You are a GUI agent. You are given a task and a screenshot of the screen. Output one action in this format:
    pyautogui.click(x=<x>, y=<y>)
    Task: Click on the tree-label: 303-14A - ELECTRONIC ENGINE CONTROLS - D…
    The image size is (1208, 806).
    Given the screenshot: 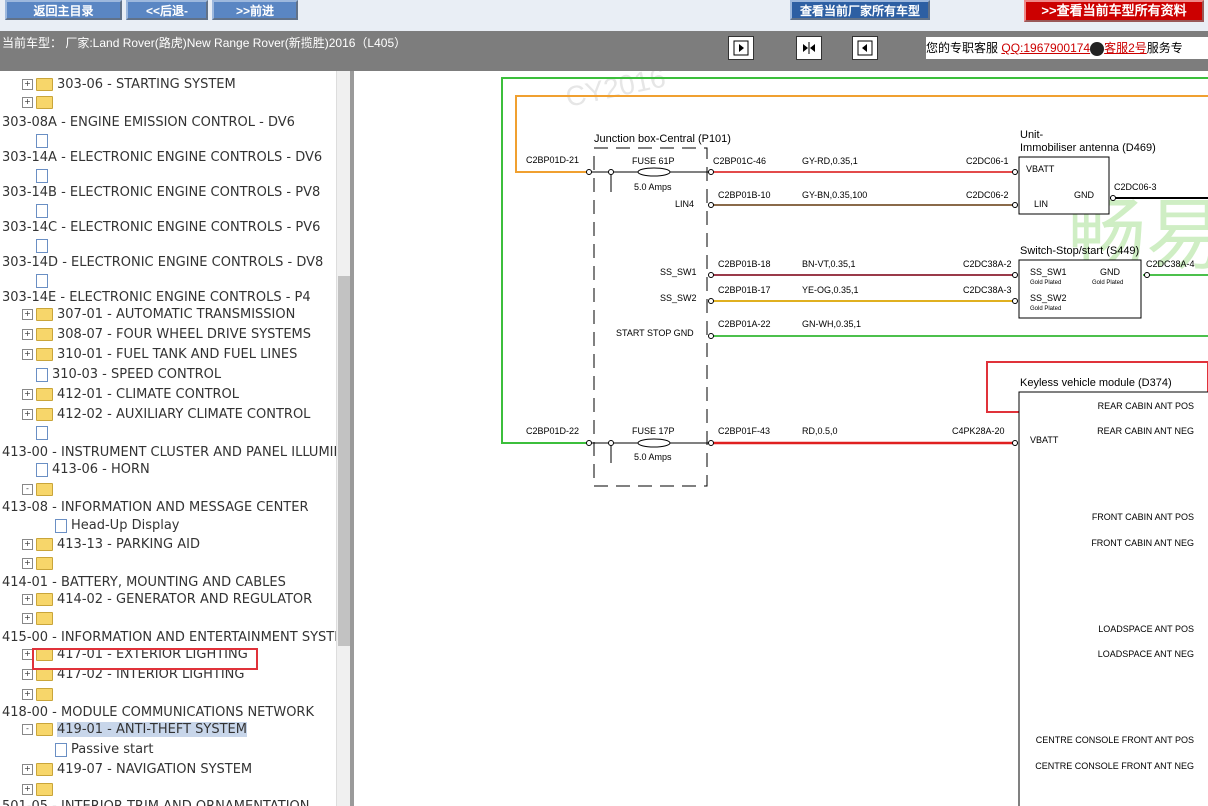 What is the action you would take?
    pyautogui.click(x=162, y=157)
    